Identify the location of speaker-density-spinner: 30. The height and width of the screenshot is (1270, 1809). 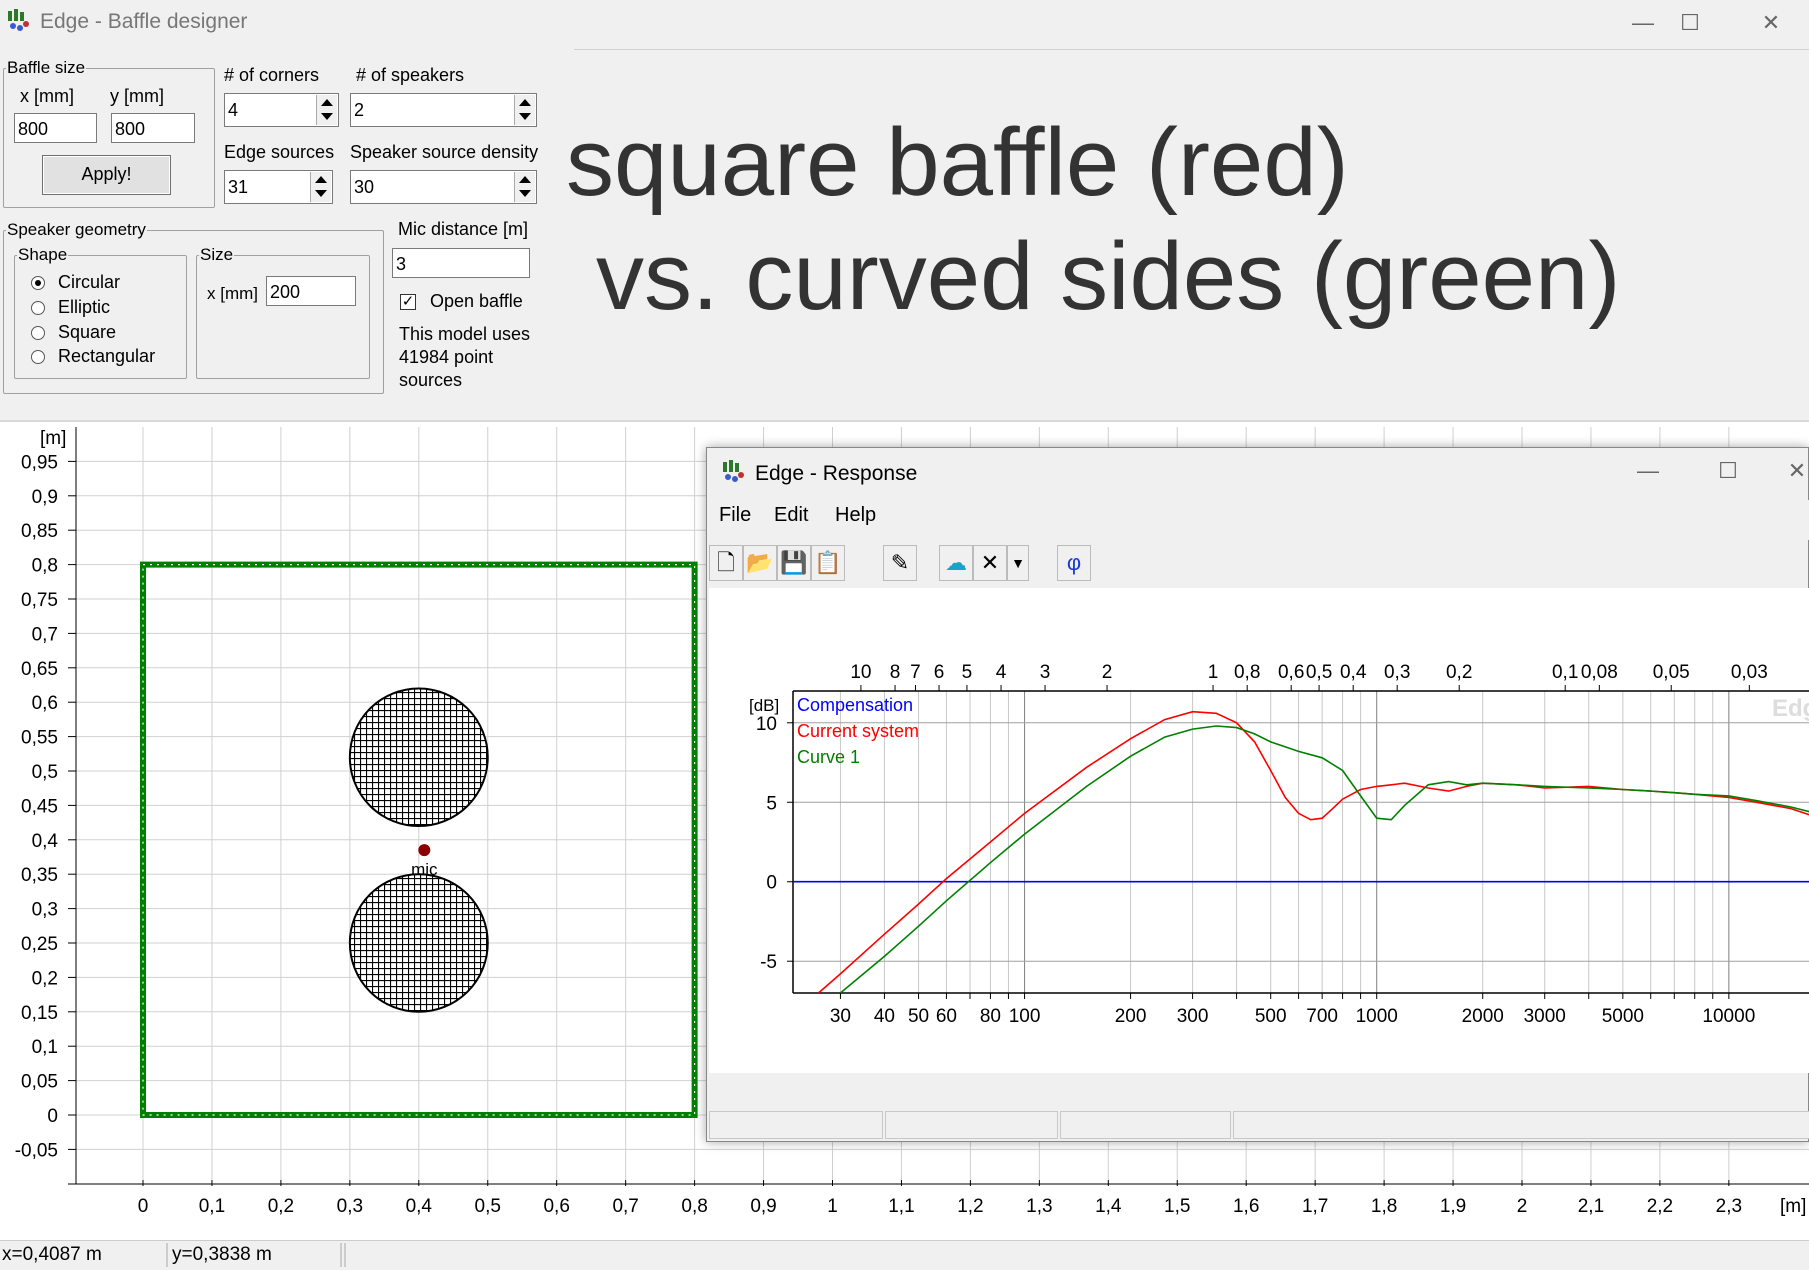
(443, 187).